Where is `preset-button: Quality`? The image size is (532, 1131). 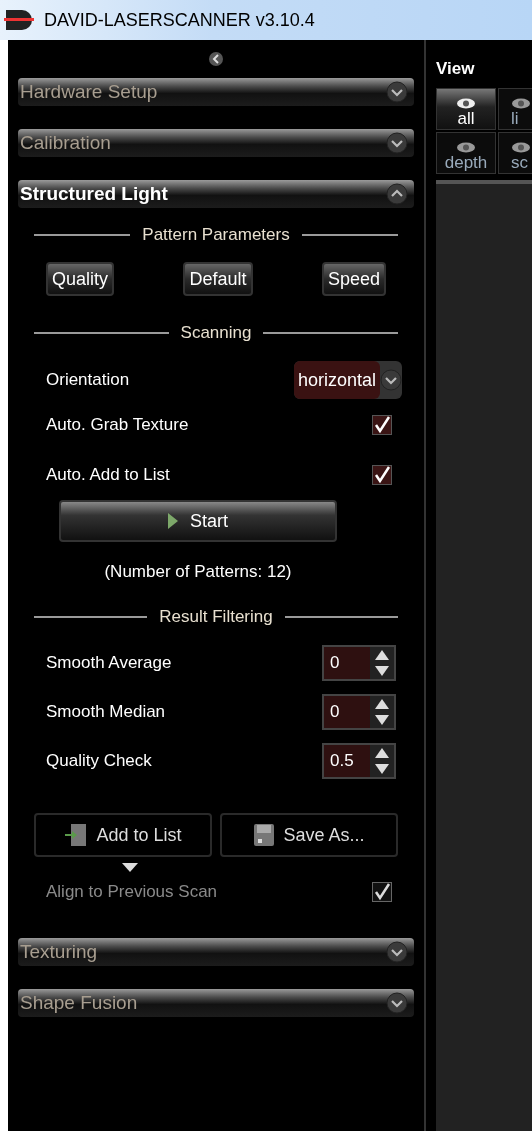
preset-button: Quality is located at coordinates (80, 279).